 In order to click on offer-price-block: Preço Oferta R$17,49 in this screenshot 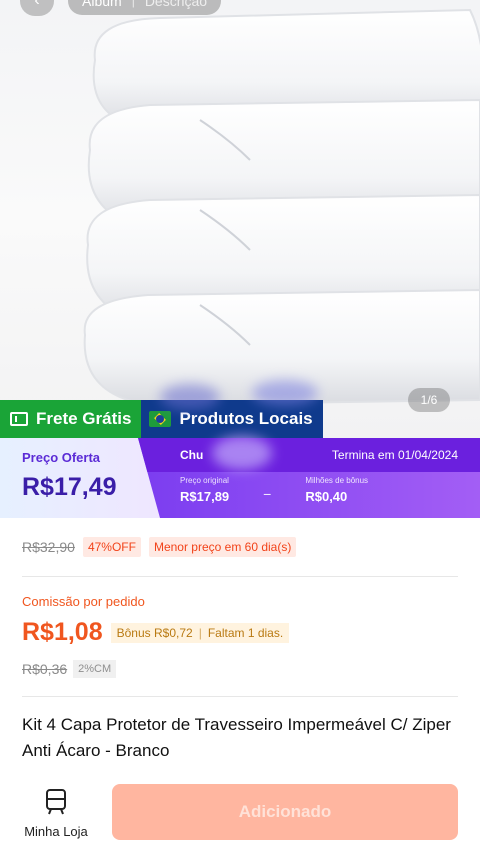, I will do `click(80, 478)`.